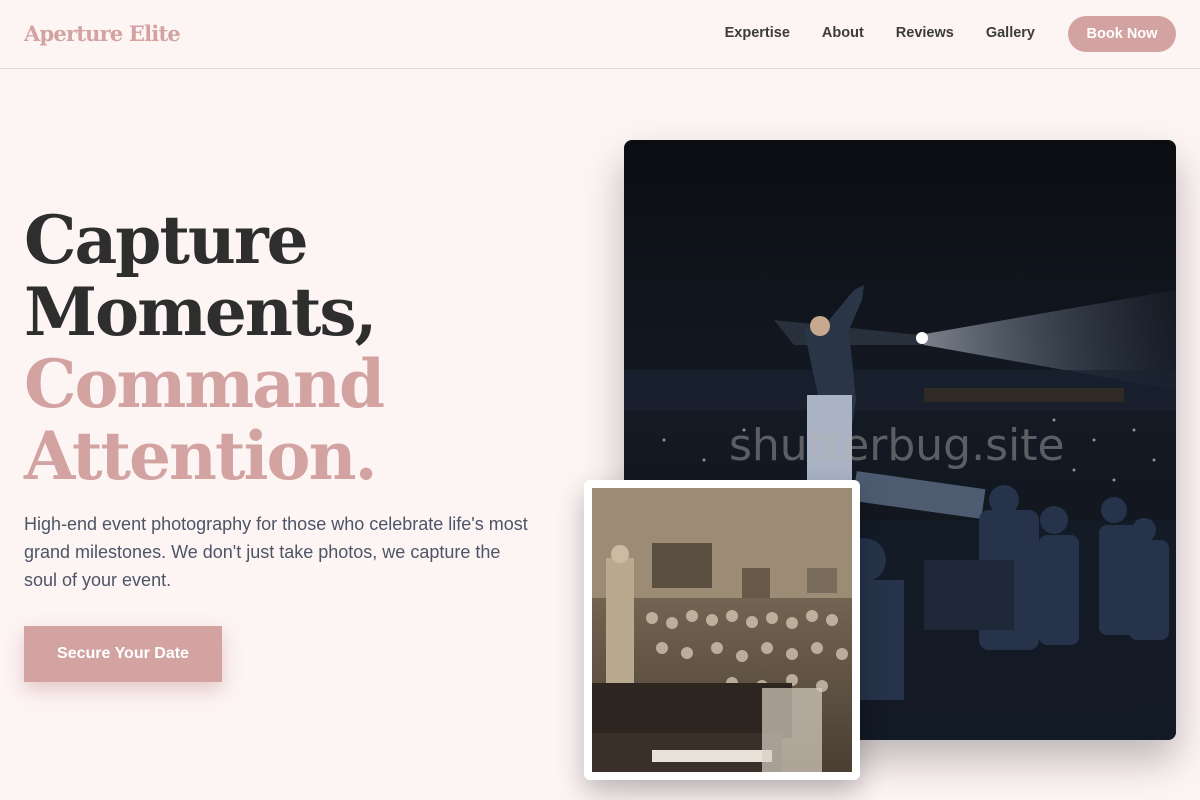  I want to click on vintage-photo-card, so click(722, 630).